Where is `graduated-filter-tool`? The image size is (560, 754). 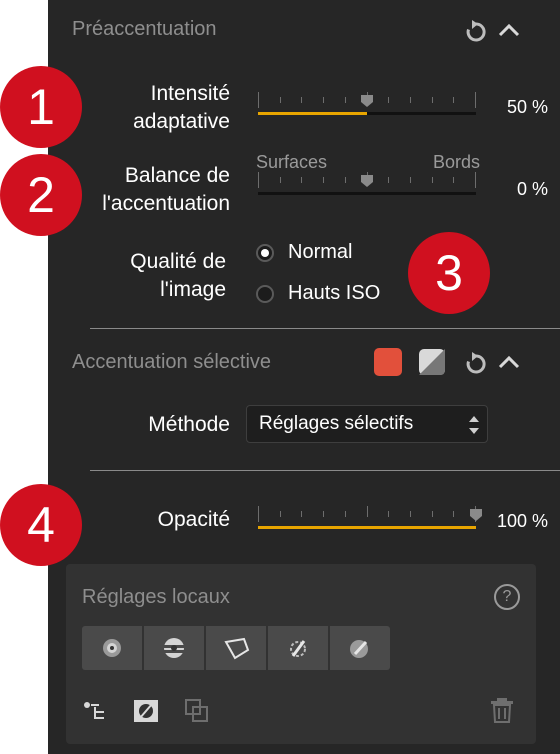 graduated-filter-tool is located at coordinates (174, 648).